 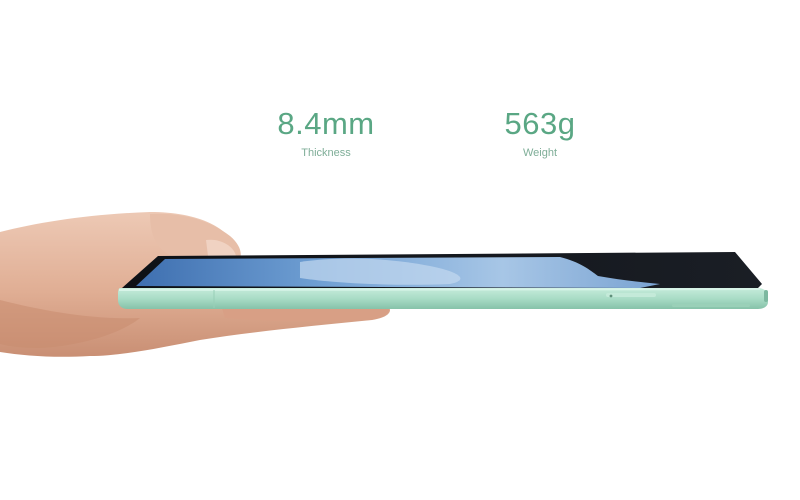 What do you see at coordinates (326, 123) in the screenshot?
I see `thickness-value: 8.4mm` at bounding box center [326, 123].